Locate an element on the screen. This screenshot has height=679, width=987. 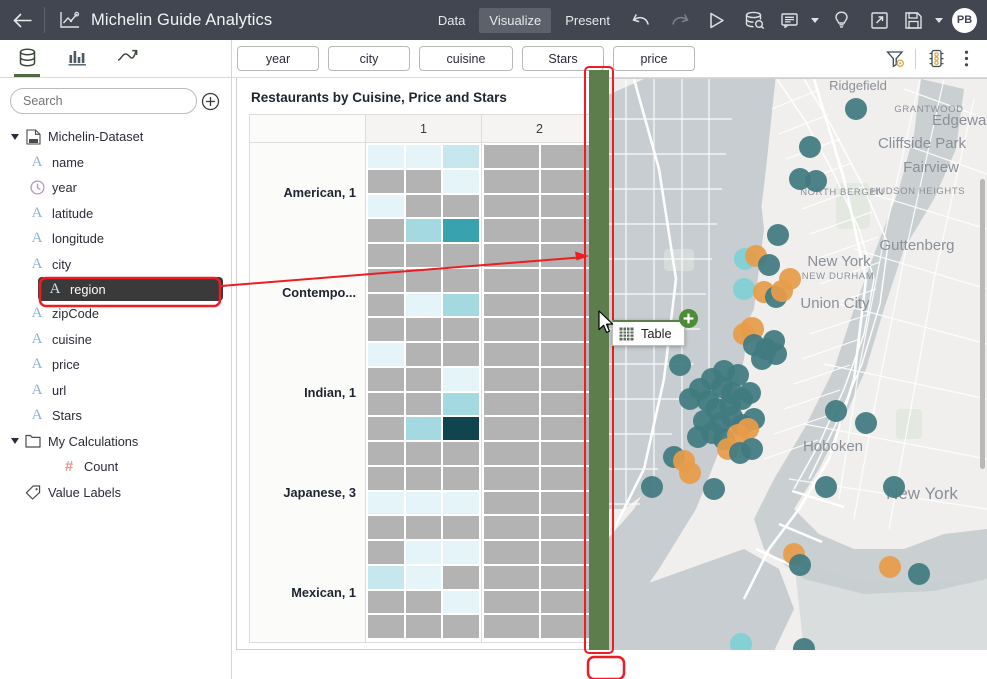
drop-target-bar is located at coordinates (599, 360).